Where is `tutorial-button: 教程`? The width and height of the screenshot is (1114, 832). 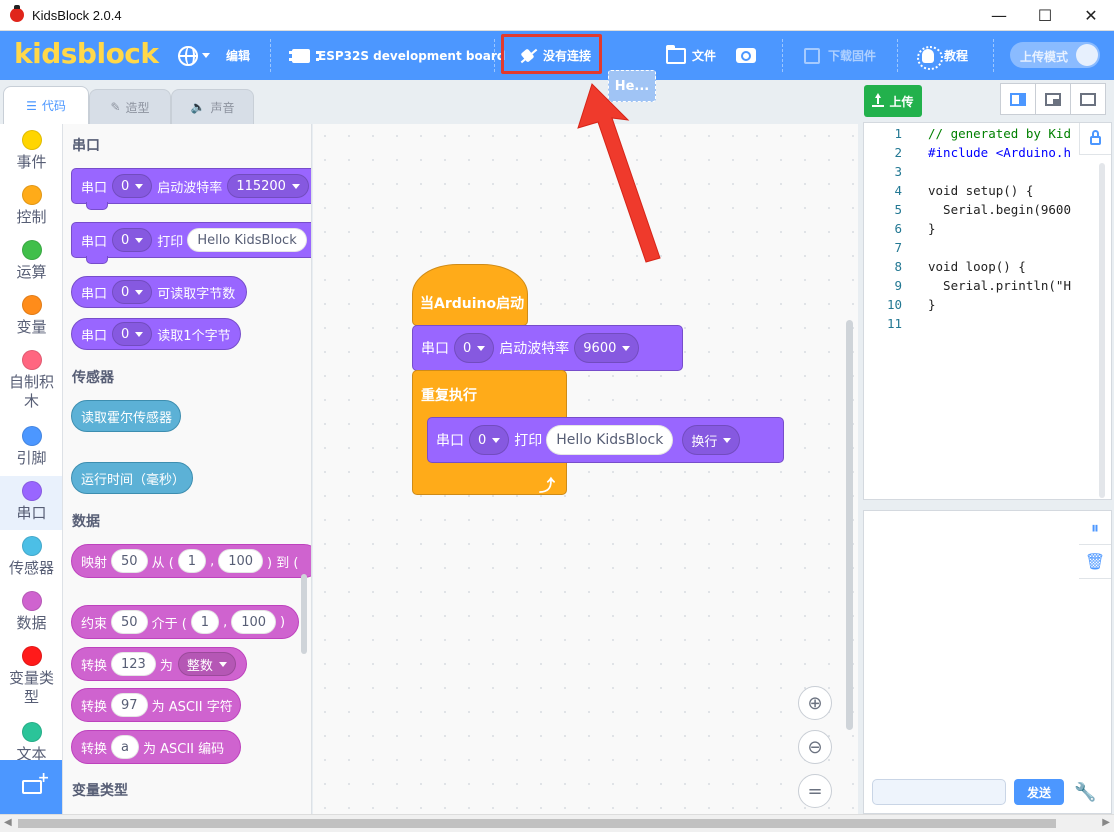
tutorial-button: 教程 is located at coordinates (942, 55).